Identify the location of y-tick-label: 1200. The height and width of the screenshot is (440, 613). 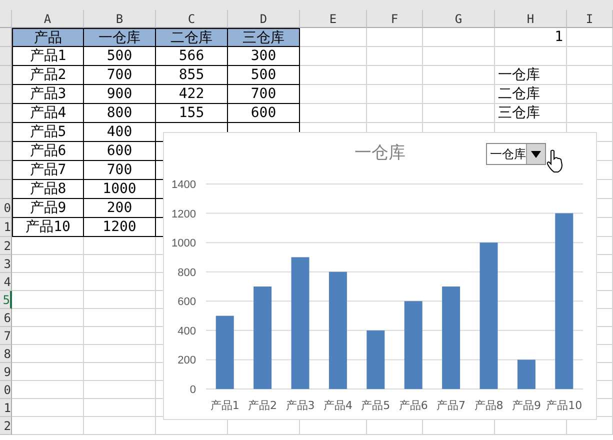
(184, 214).